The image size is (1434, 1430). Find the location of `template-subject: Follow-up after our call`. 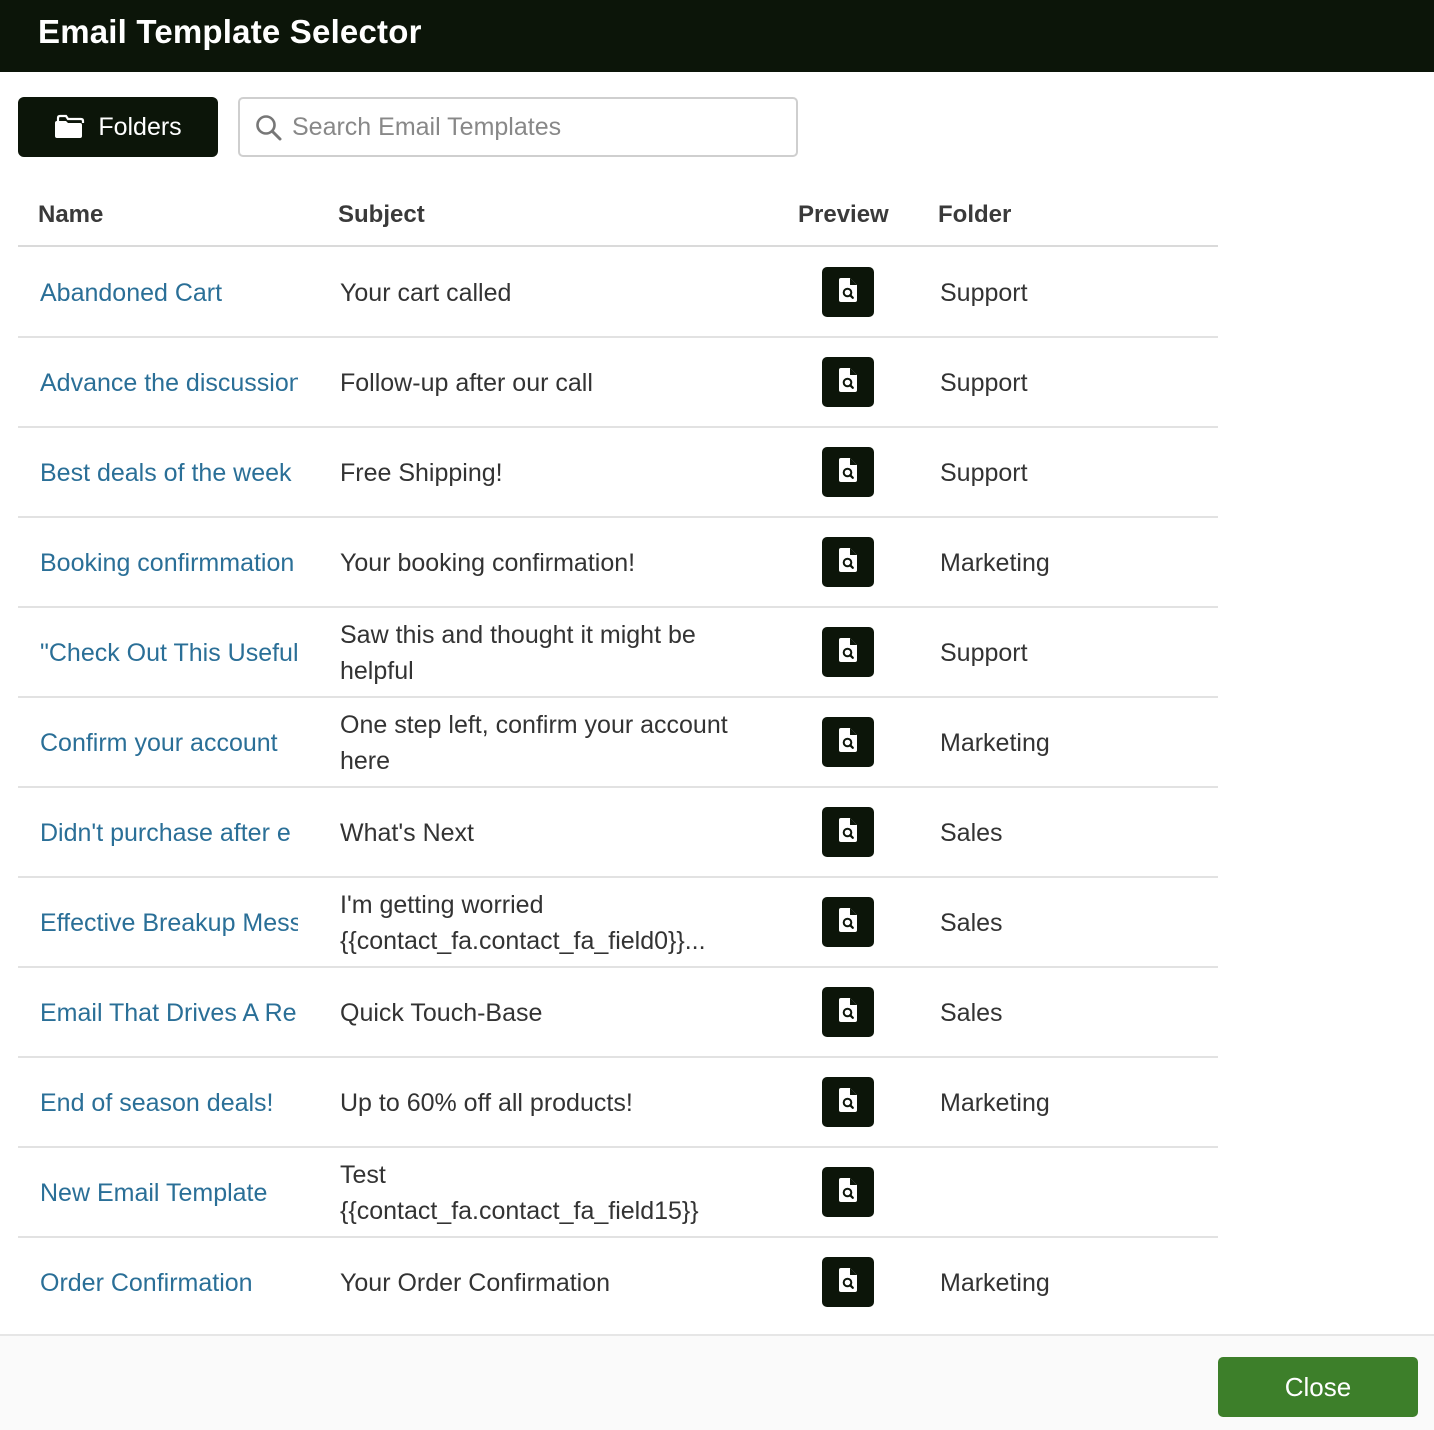

template-subject: Follow-up after our call is located at coordinates (466, 383).